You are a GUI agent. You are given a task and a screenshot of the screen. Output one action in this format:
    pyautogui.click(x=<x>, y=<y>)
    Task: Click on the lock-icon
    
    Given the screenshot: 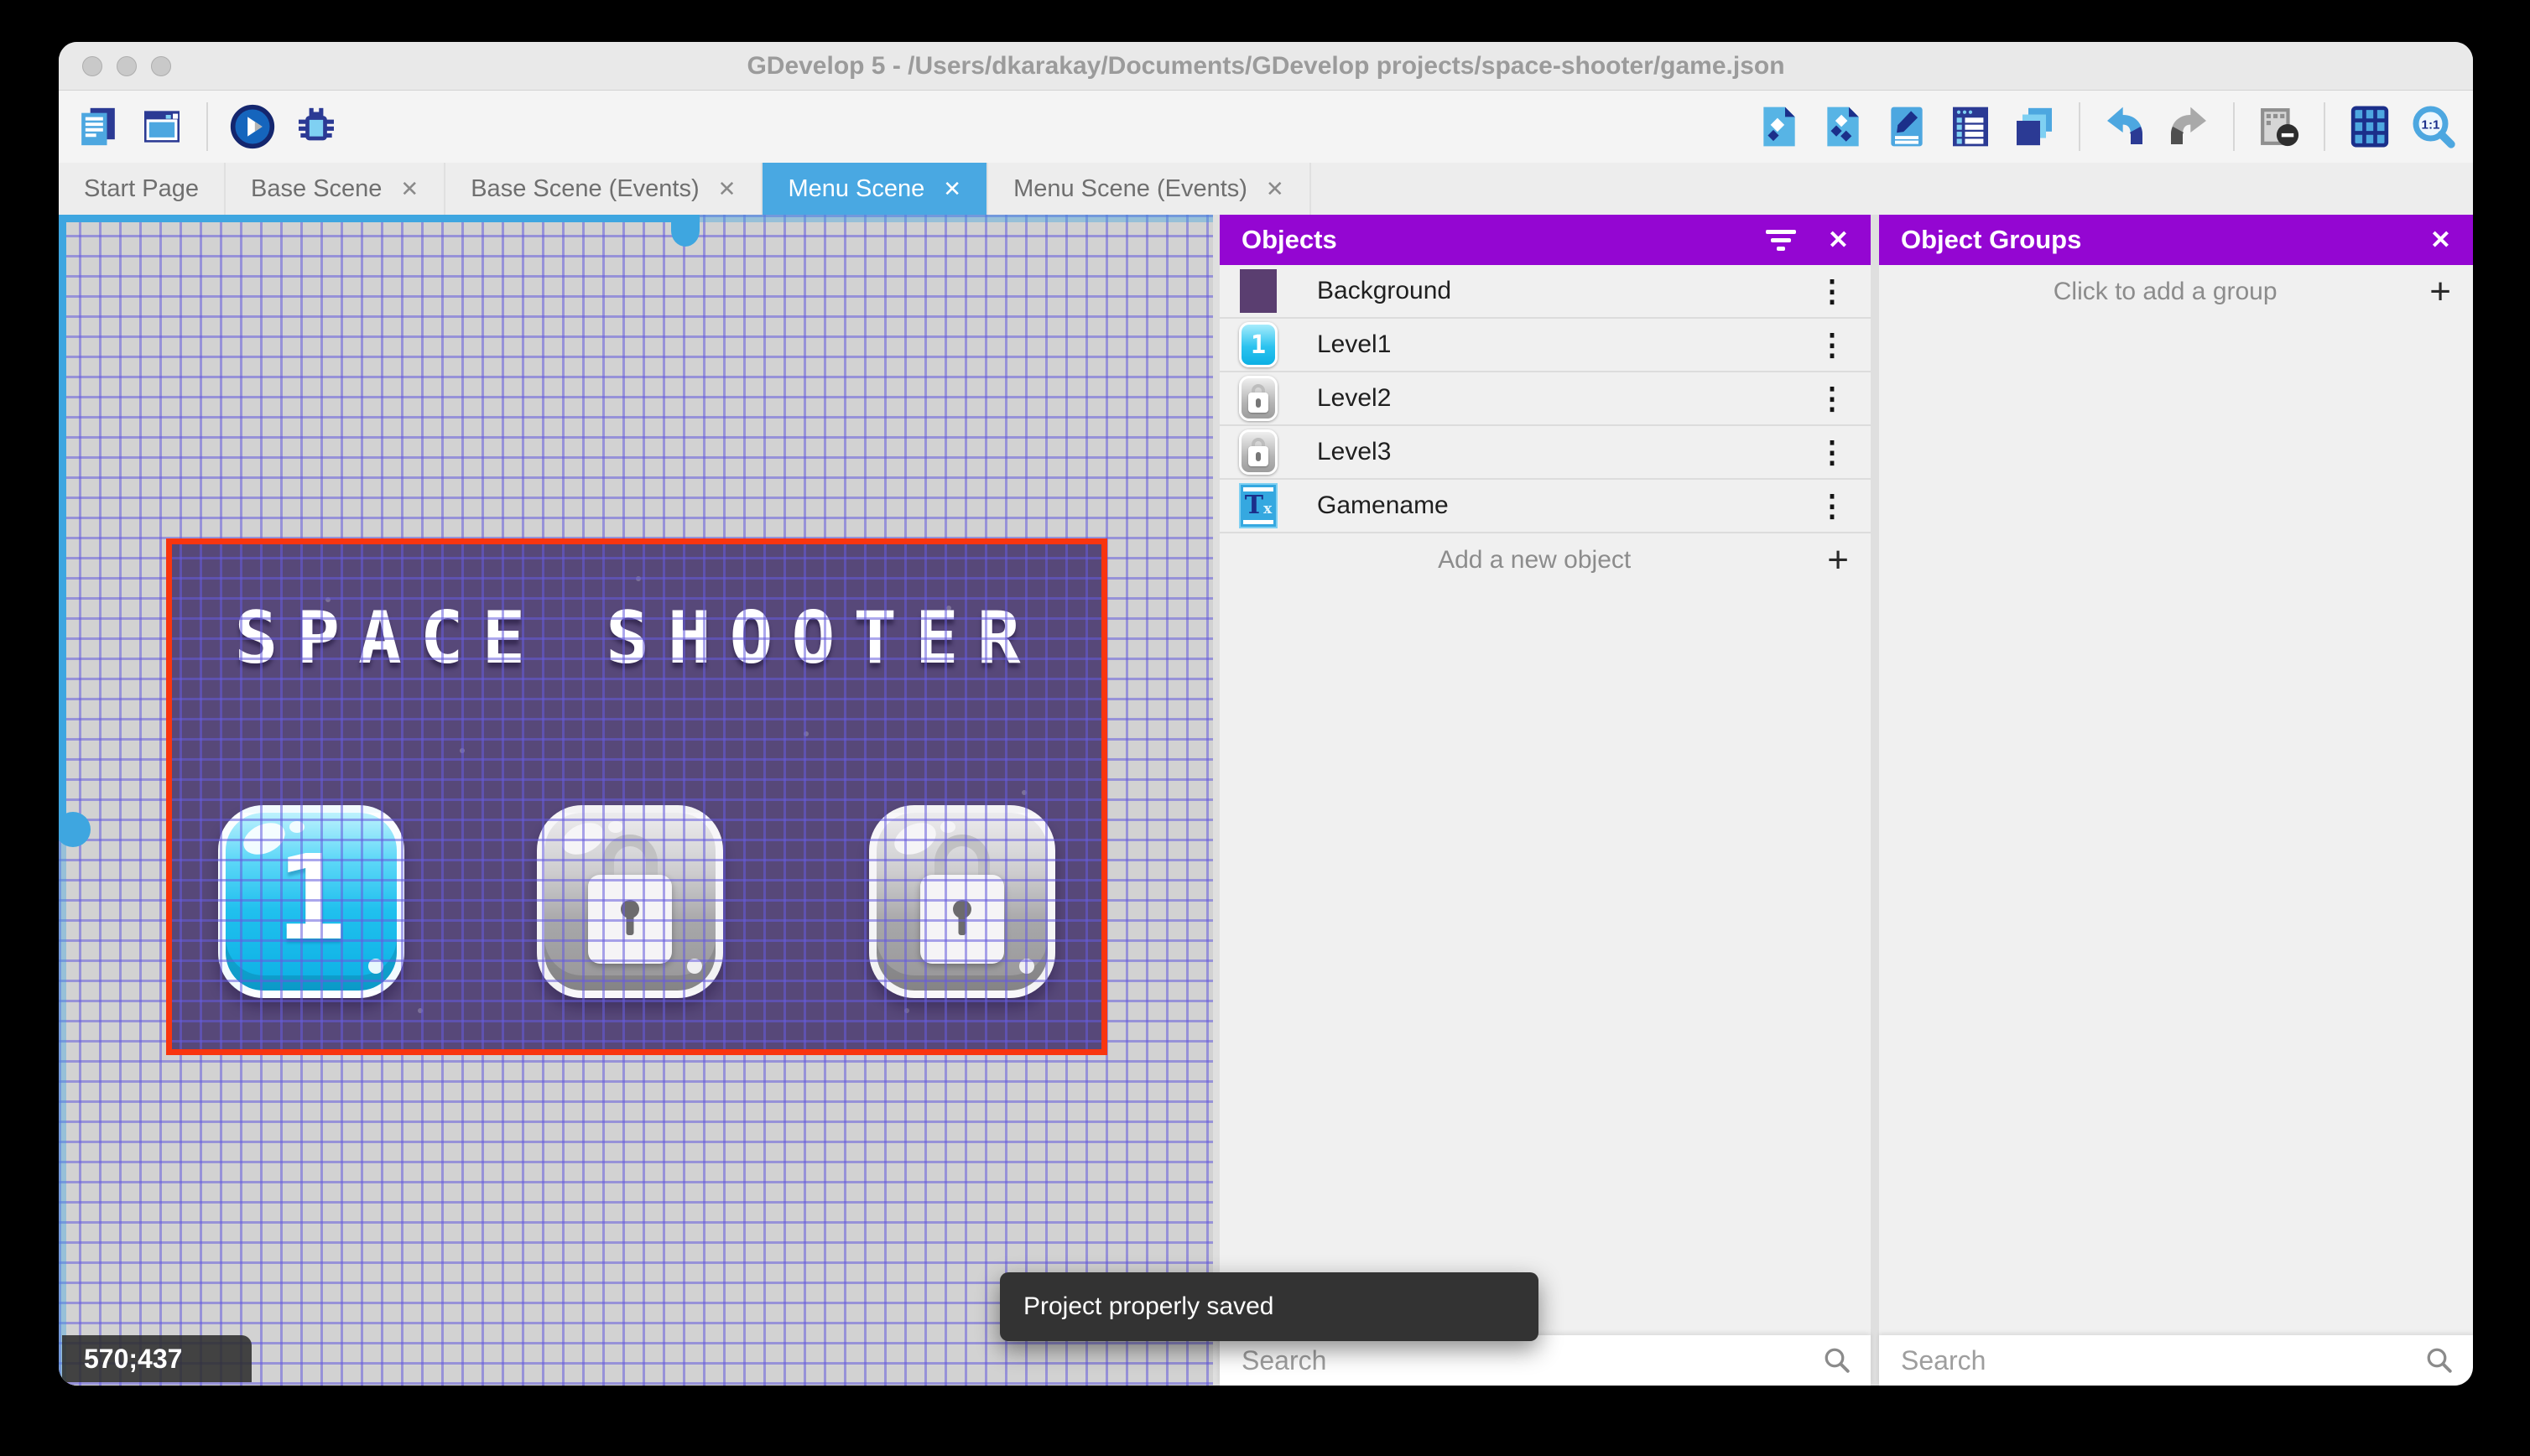 What is the action you would take?
    pyautogui.click(x=630, y=900)
    